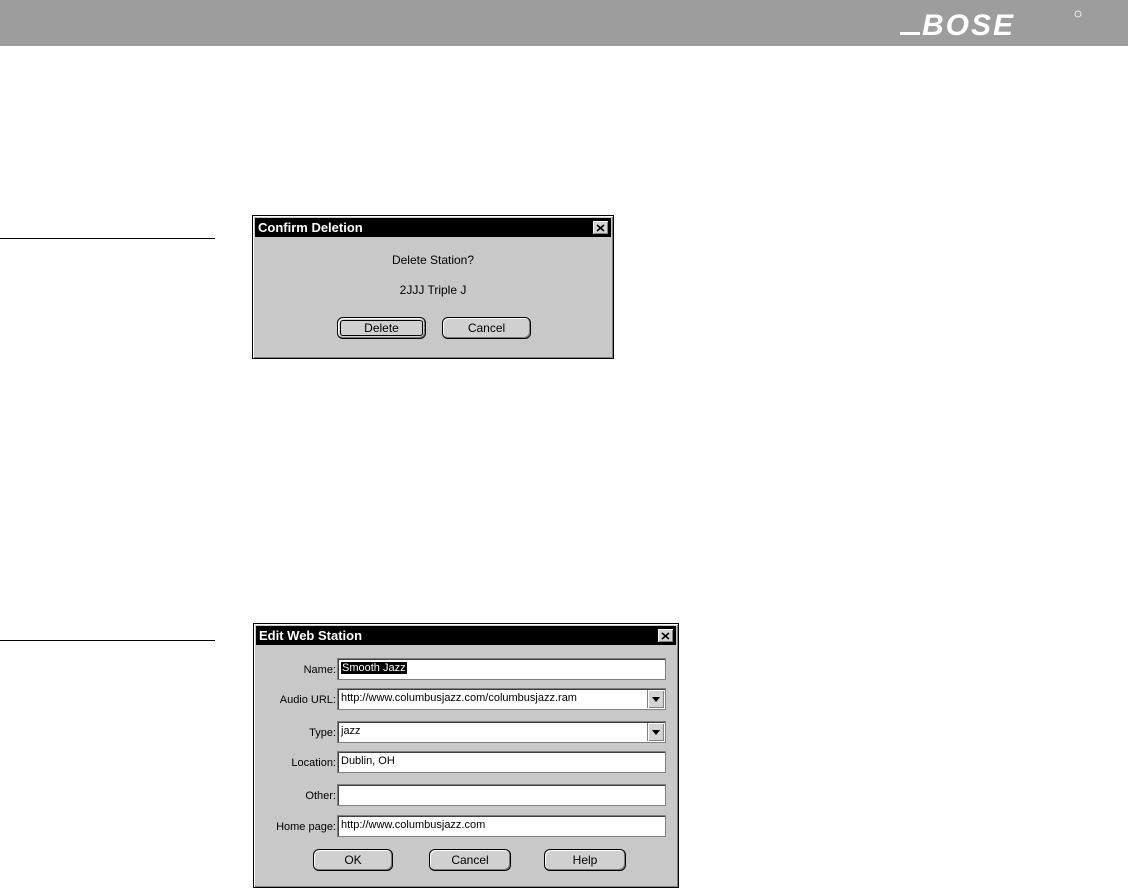  What do you see at coordinates (501, 732) in the screenshot?
I see `type-select: jazz` at bounding box center [501, 732].